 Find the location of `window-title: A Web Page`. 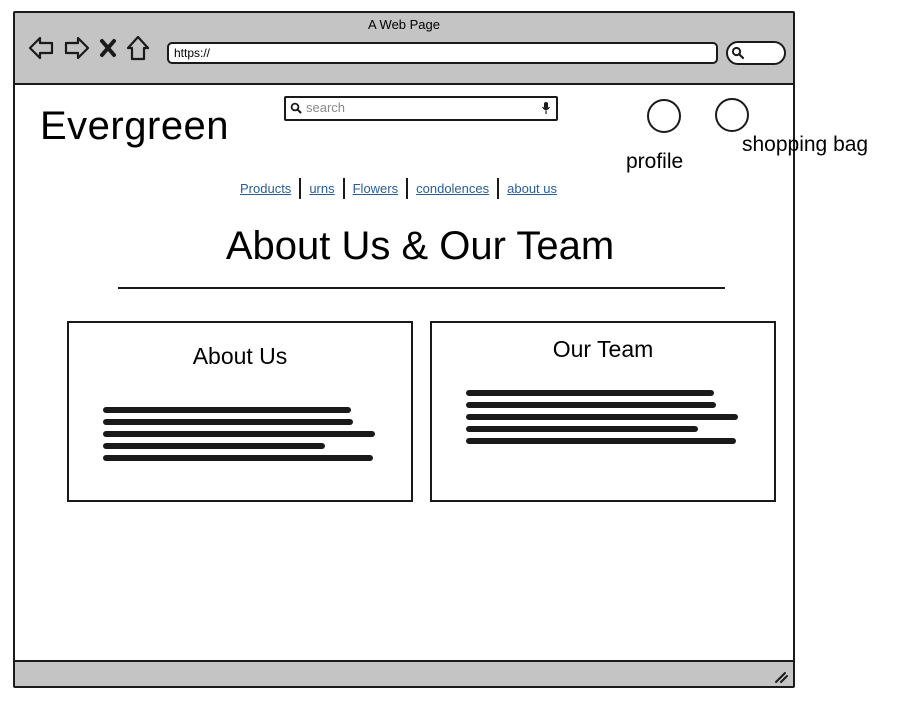

window-title: A Web Page is located at coordinates (404, 24).